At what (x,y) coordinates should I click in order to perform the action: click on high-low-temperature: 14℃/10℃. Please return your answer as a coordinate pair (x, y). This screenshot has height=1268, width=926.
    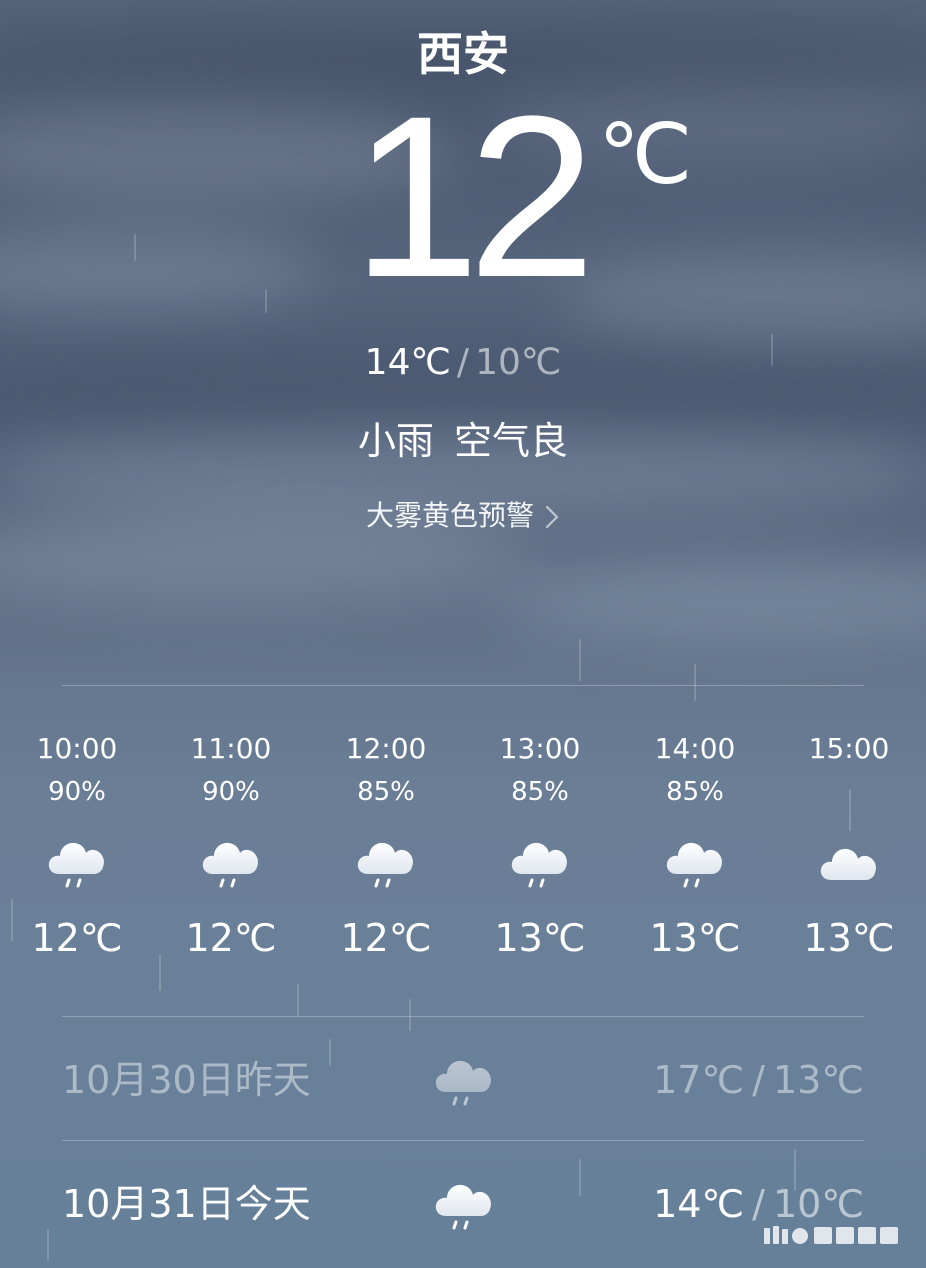
    Looking at the image, I should click on (463, 363).